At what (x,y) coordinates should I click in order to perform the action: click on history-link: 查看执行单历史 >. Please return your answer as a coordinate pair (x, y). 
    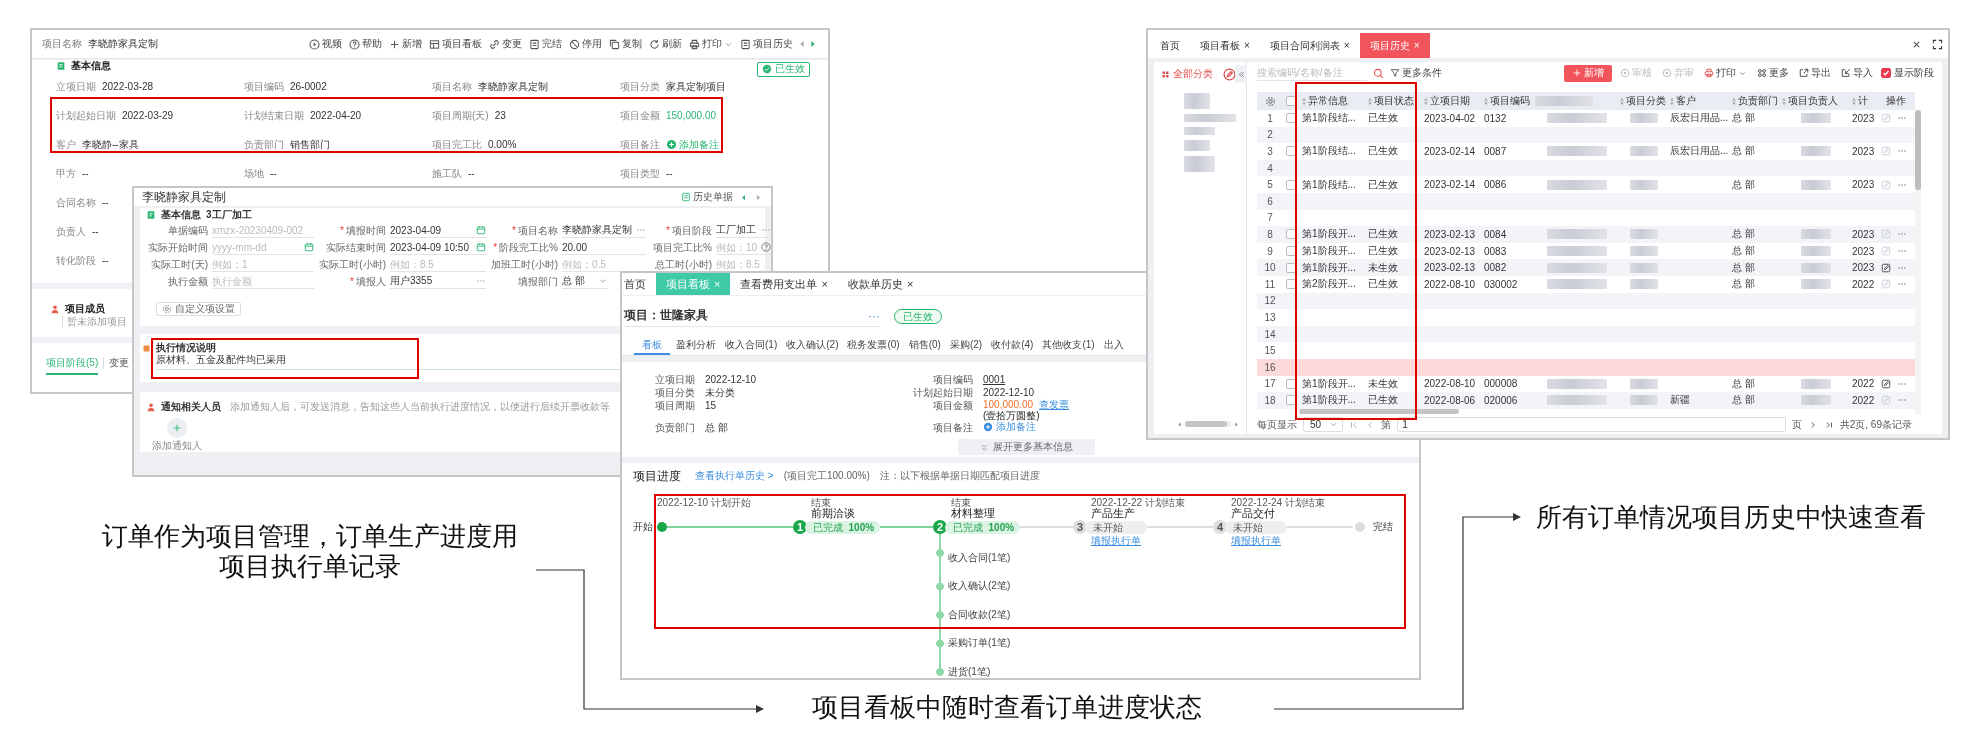
    Looking at the image, I should click on (734, 476).